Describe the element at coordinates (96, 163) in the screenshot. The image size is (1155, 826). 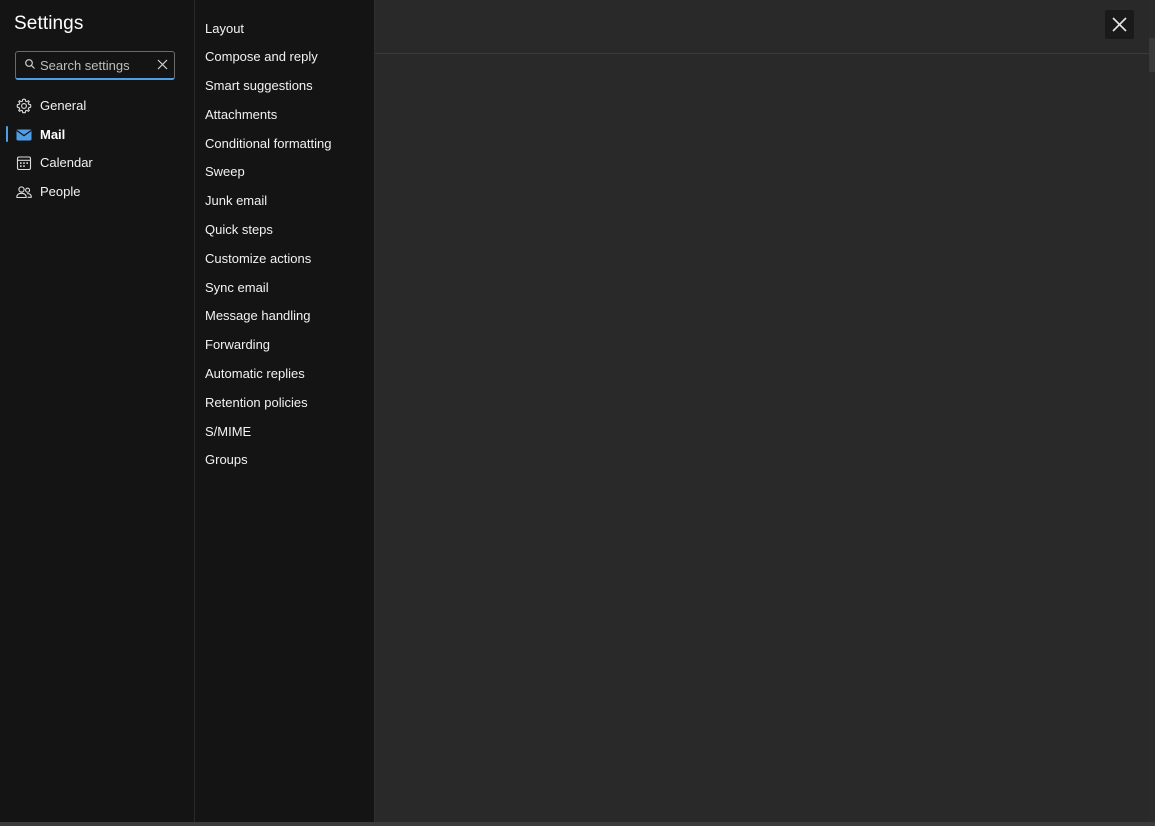
I see `nav-item-calendar: Calendar` at that location.